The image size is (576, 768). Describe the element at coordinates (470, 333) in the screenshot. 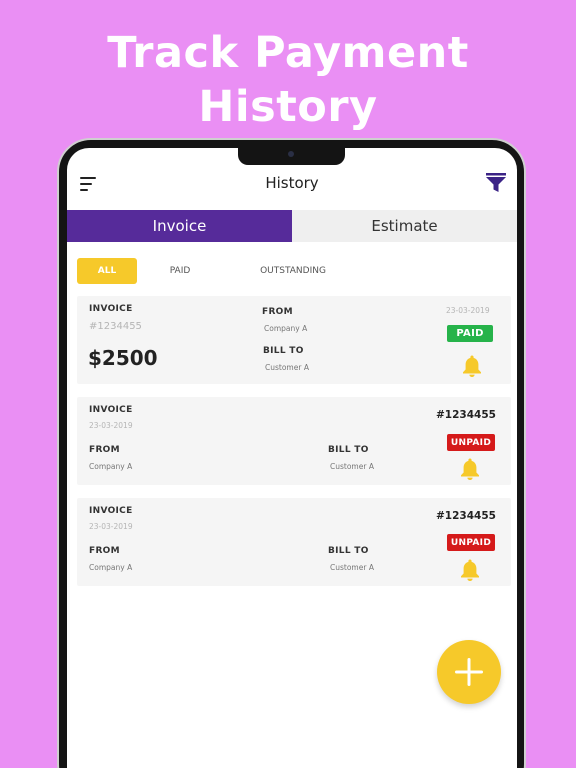

I see `status-badge-paid: PAID` at that location.